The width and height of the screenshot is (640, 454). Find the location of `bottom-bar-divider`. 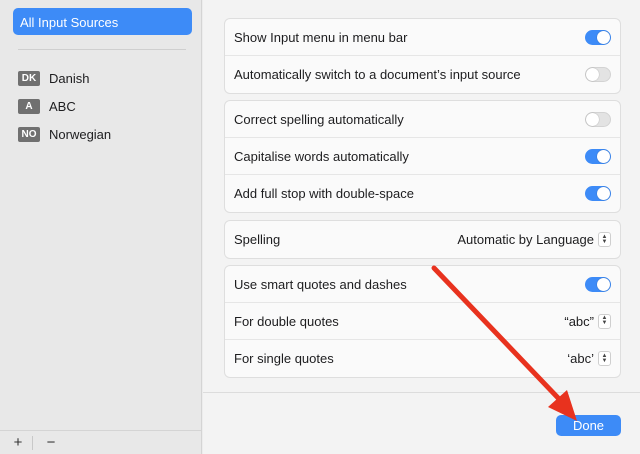

bottom-bar-divider is located at coordinates (32, 442).